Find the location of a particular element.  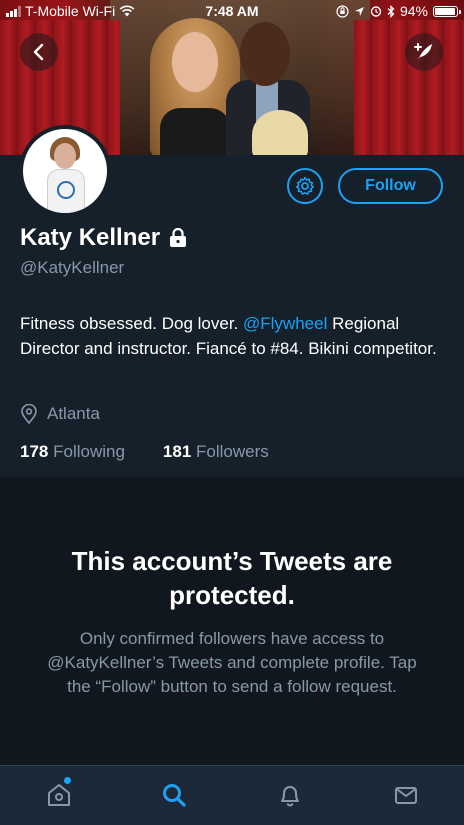

profile-name: Katy Kellner is located at coordinates (90, 237).